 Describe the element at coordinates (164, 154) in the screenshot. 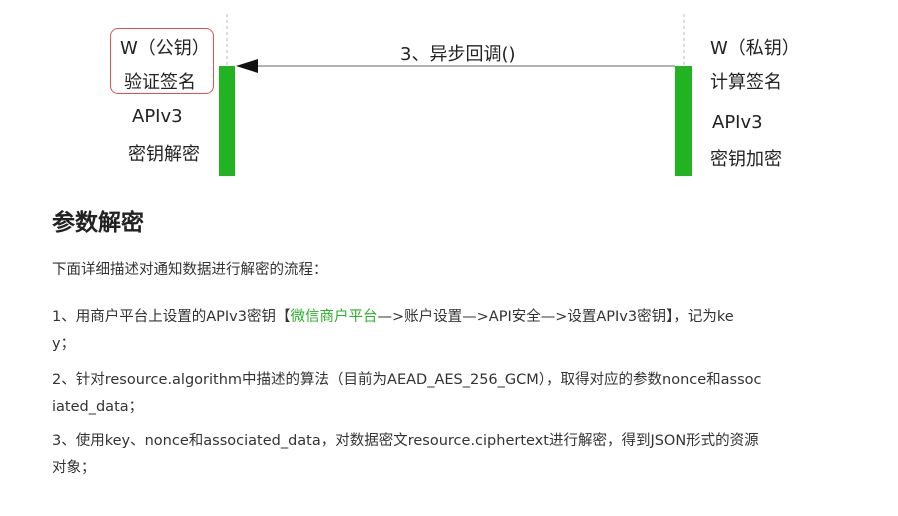

I see `left-actor-op: 密钥解密` at that location.